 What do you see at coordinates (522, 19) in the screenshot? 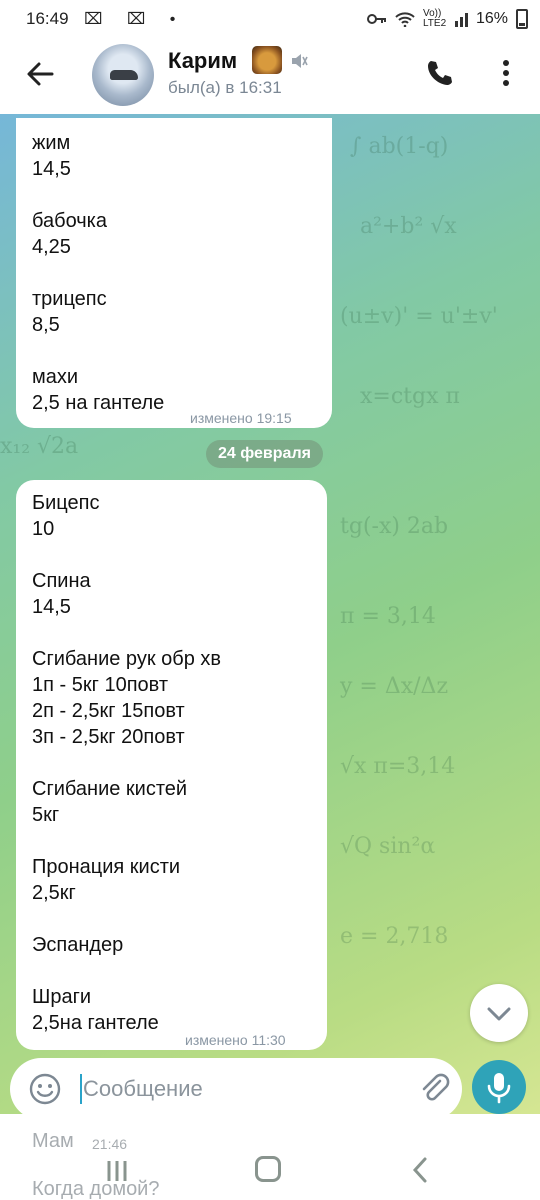
I see `battery-icon` at bounding box center [522, 19].